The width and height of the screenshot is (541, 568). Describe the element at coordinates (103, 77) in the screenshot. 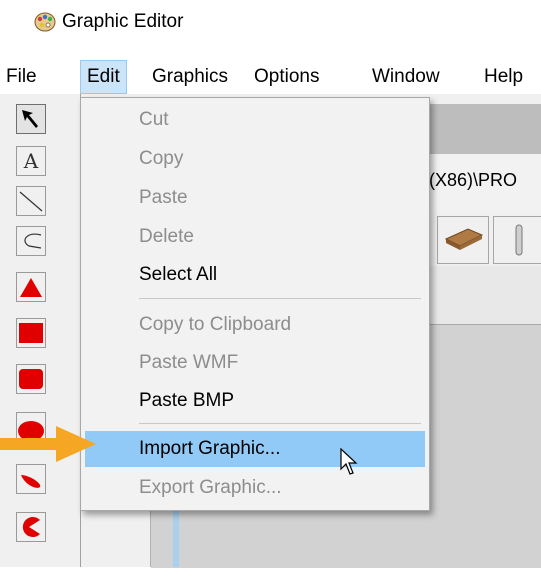

I see `menu-edit: Edit` at that location.